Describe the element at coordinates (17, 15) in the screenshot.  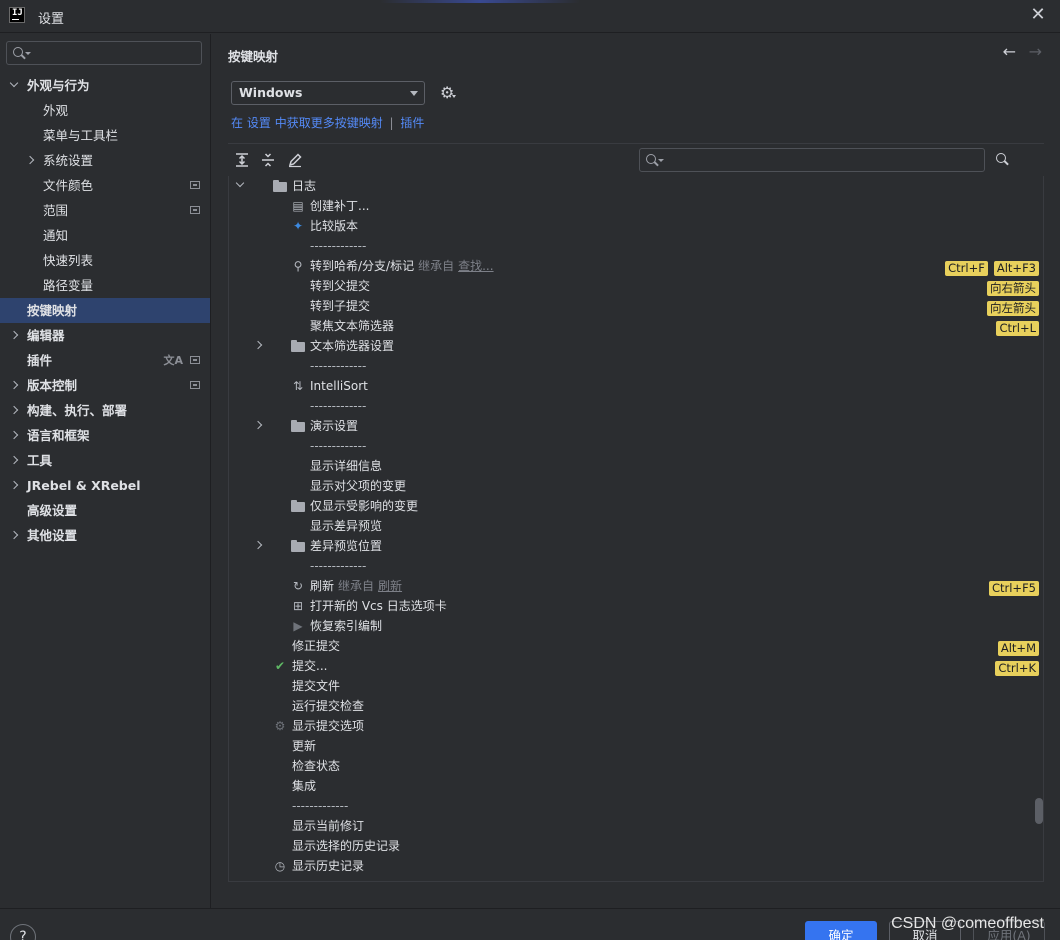
I see `intellij-logo-icon: IJ` at that location.